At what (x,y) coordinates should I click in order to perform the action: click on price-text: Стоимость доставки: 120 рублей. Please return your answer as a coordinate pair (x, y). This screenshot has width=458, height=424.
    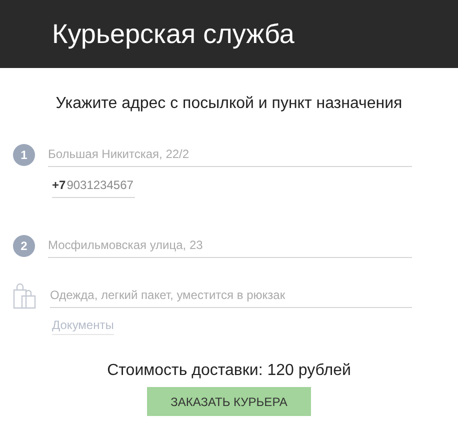
    Looking at the image, I should click on (229, 371).